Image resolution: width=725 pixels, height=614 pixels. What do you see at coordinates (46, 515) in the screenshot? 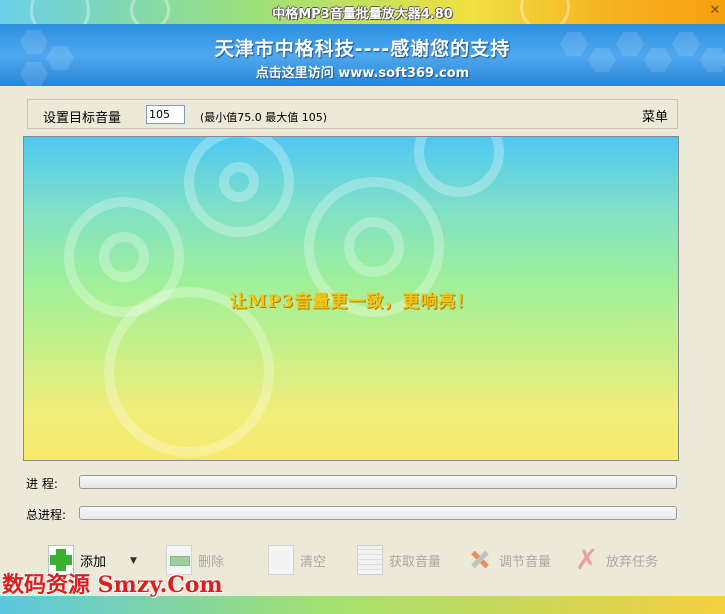
I see `total-progress-label: 总进程:` at bounding box center [46, 515].